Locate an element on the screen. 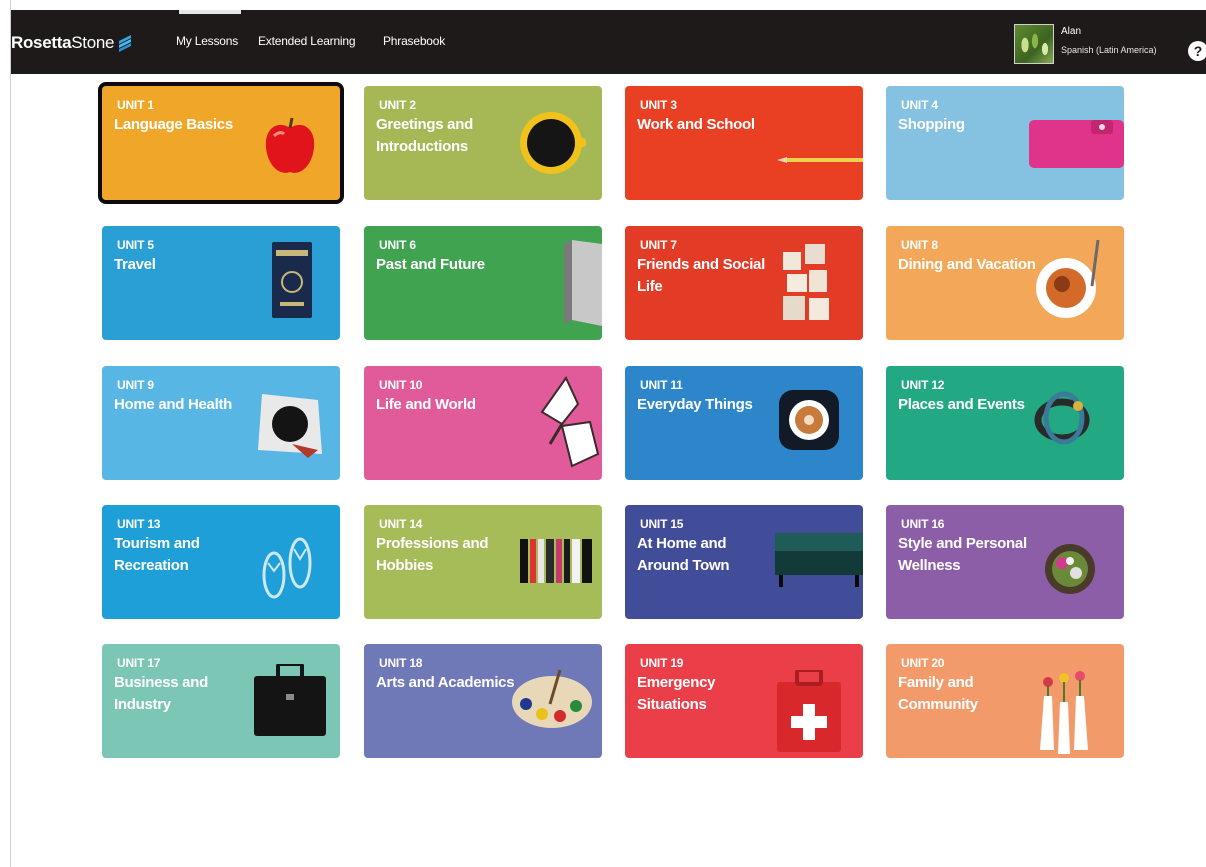 The height and width of the screenshot is (867, 1206). unit-number: UNIT 19 is located at coordinates (662, 663).